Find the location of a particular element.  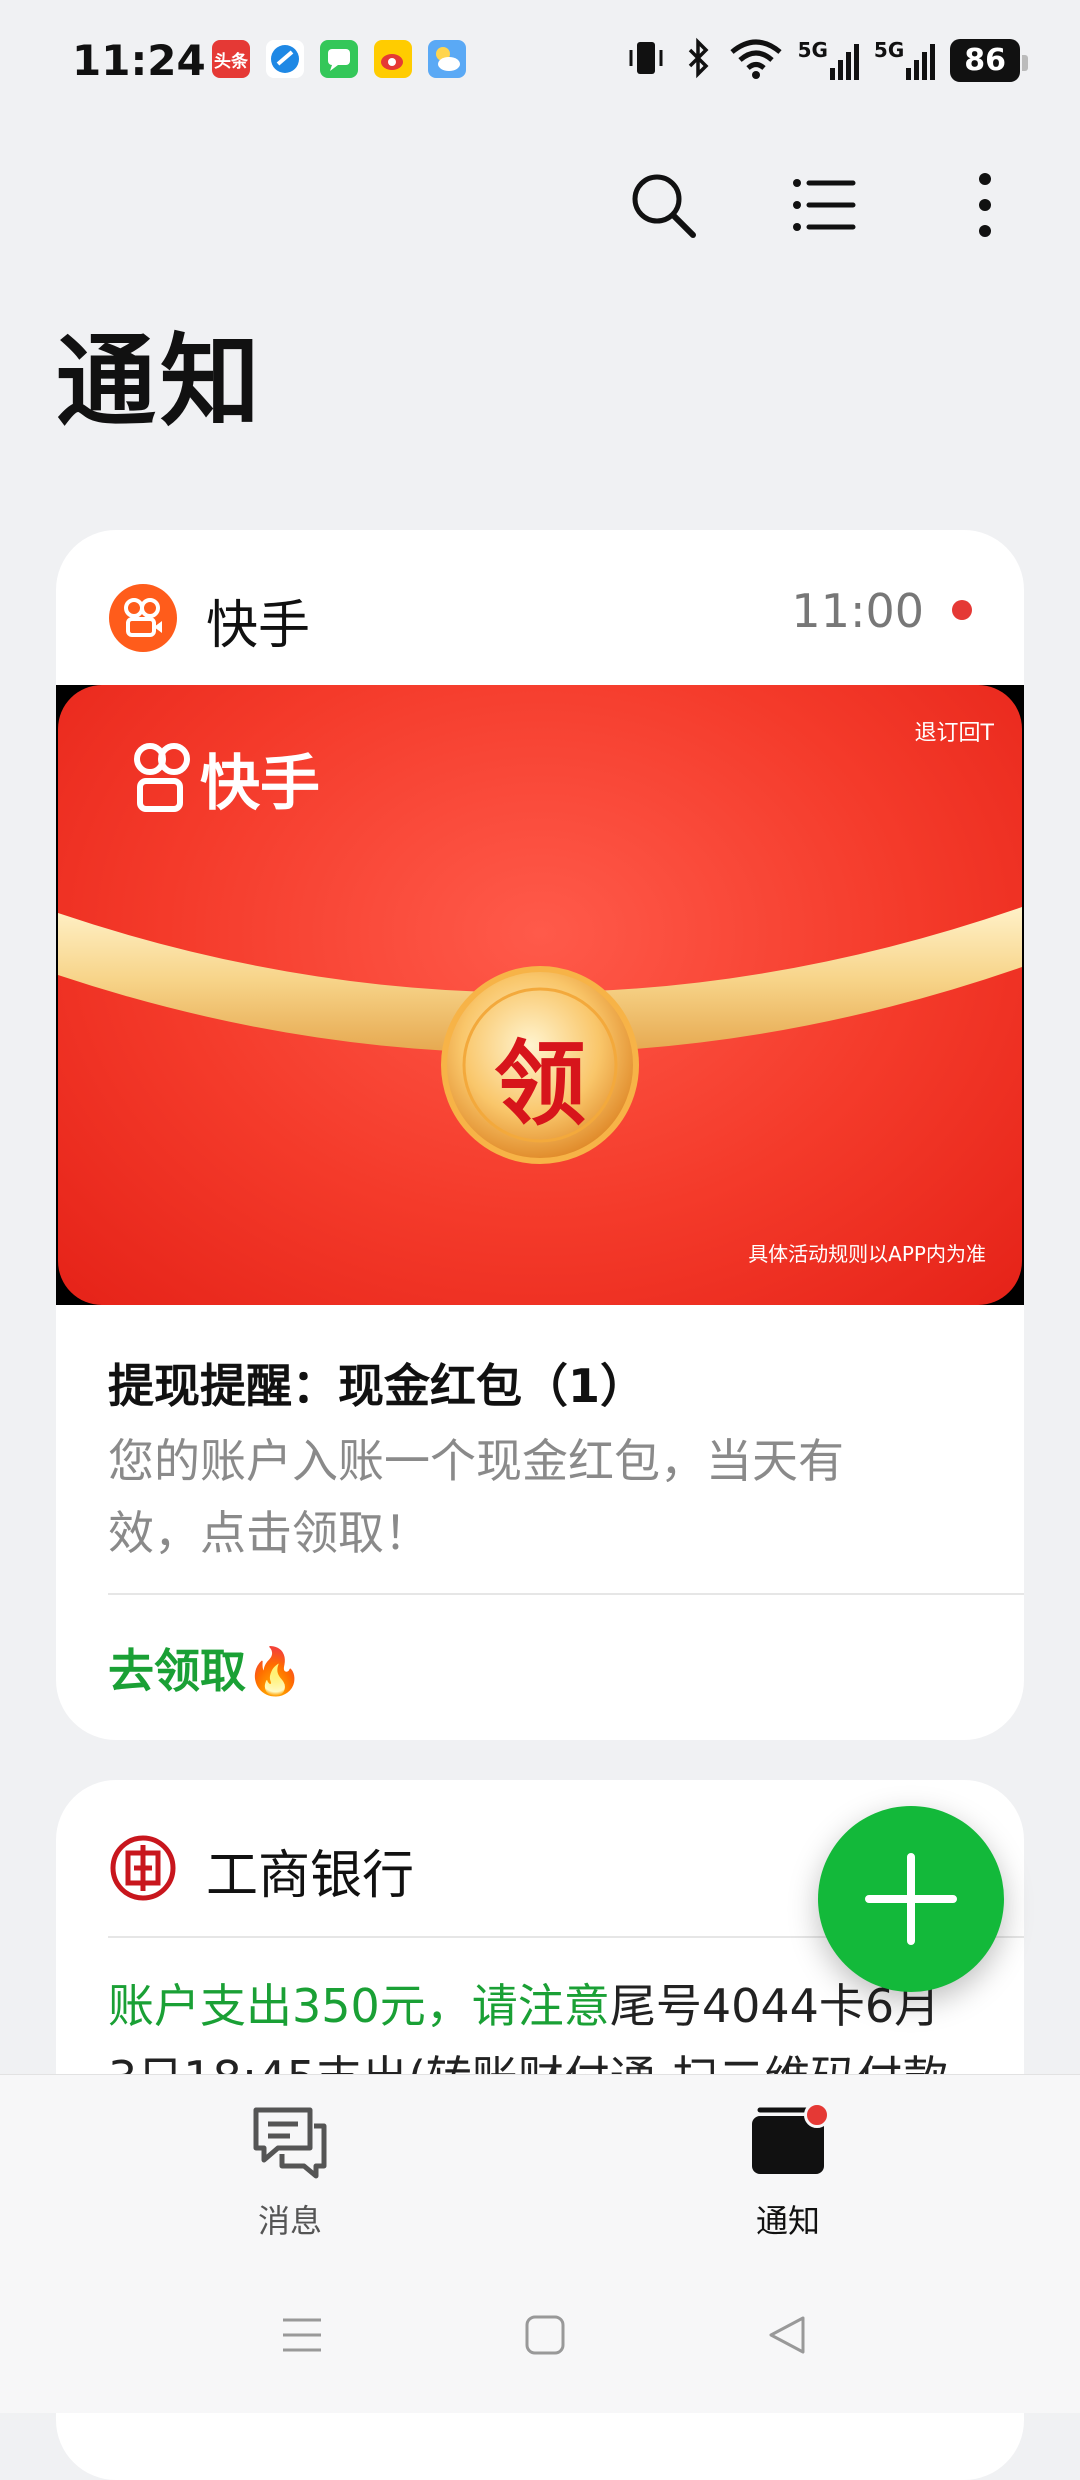

card-header: 快手 is located at coordinates (209, 620).